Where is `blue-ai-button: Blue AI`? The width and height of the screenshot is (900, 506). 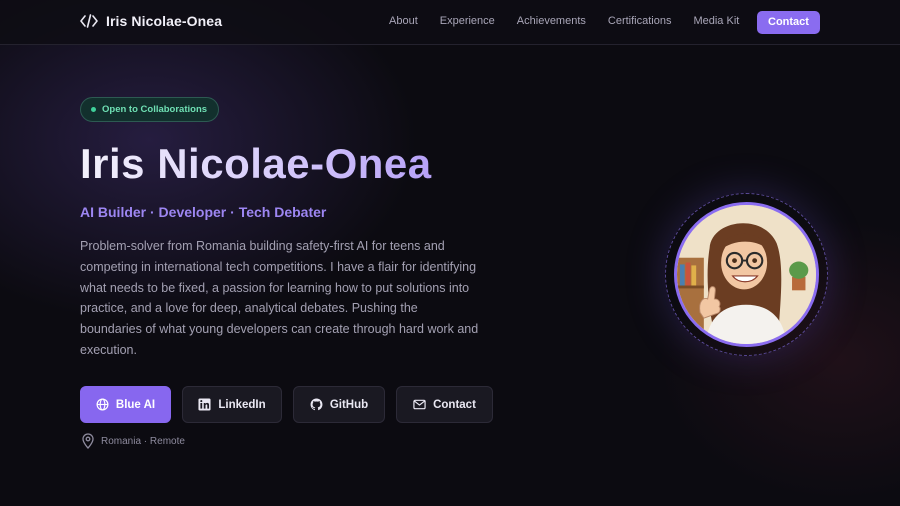
blue-ai-button: Blue AI is located at coordinates (125, 404).